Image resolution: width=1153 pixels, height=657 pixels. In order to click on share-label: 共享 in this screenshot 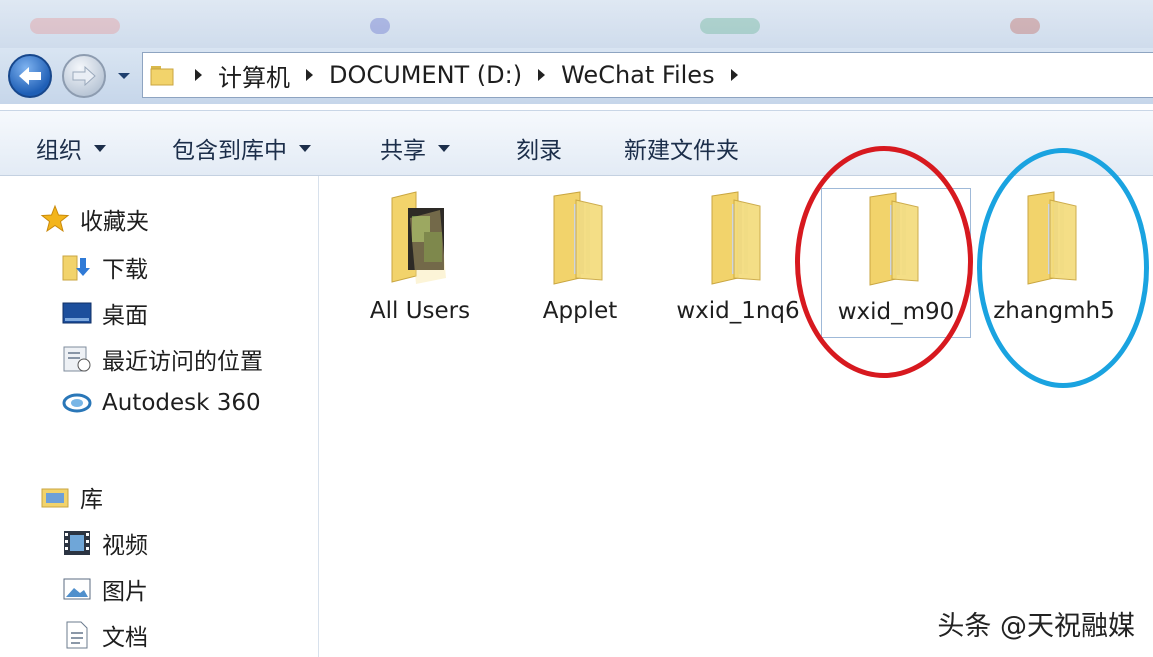, I will do `click(403, 151)`.